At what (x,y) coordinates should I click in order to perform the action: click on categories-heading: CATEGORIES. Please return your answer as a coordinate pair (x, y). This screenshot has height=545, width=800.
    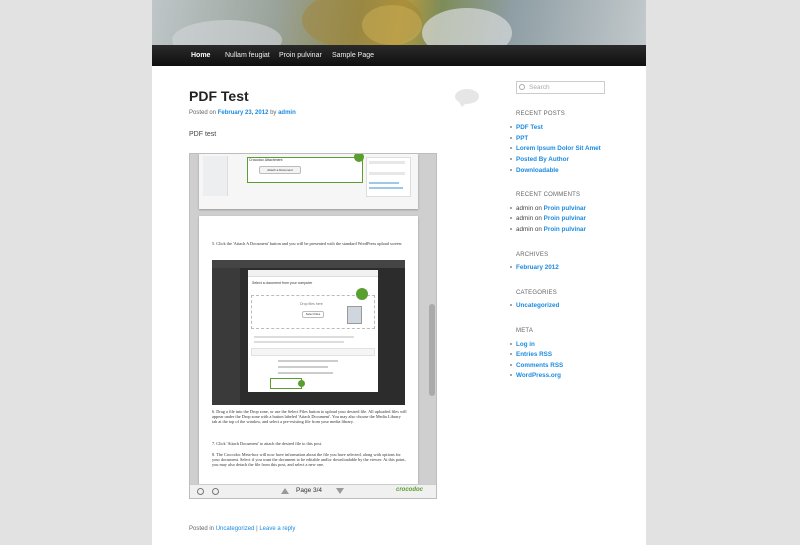
    Looking at the image, I should click on (536, 293).